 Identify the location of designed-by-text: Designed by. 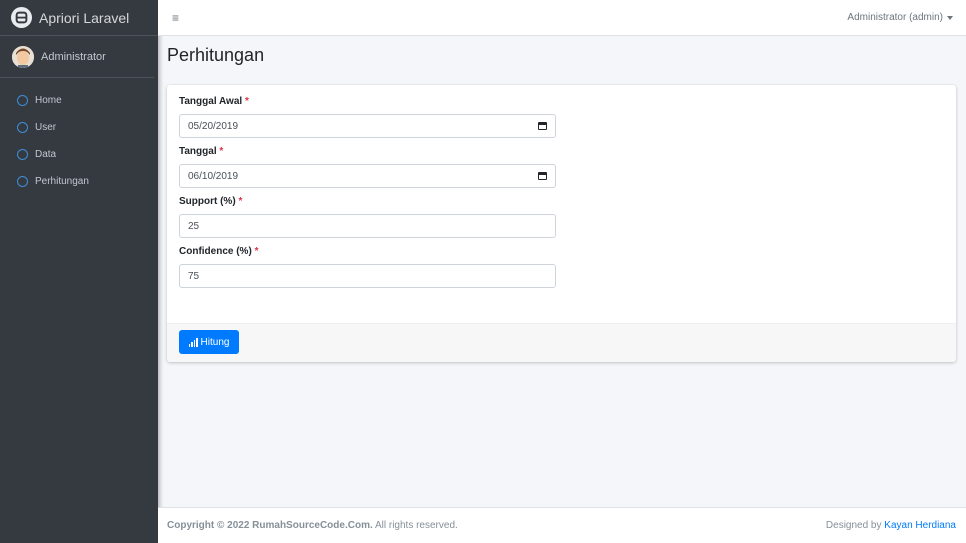
(855, 525).